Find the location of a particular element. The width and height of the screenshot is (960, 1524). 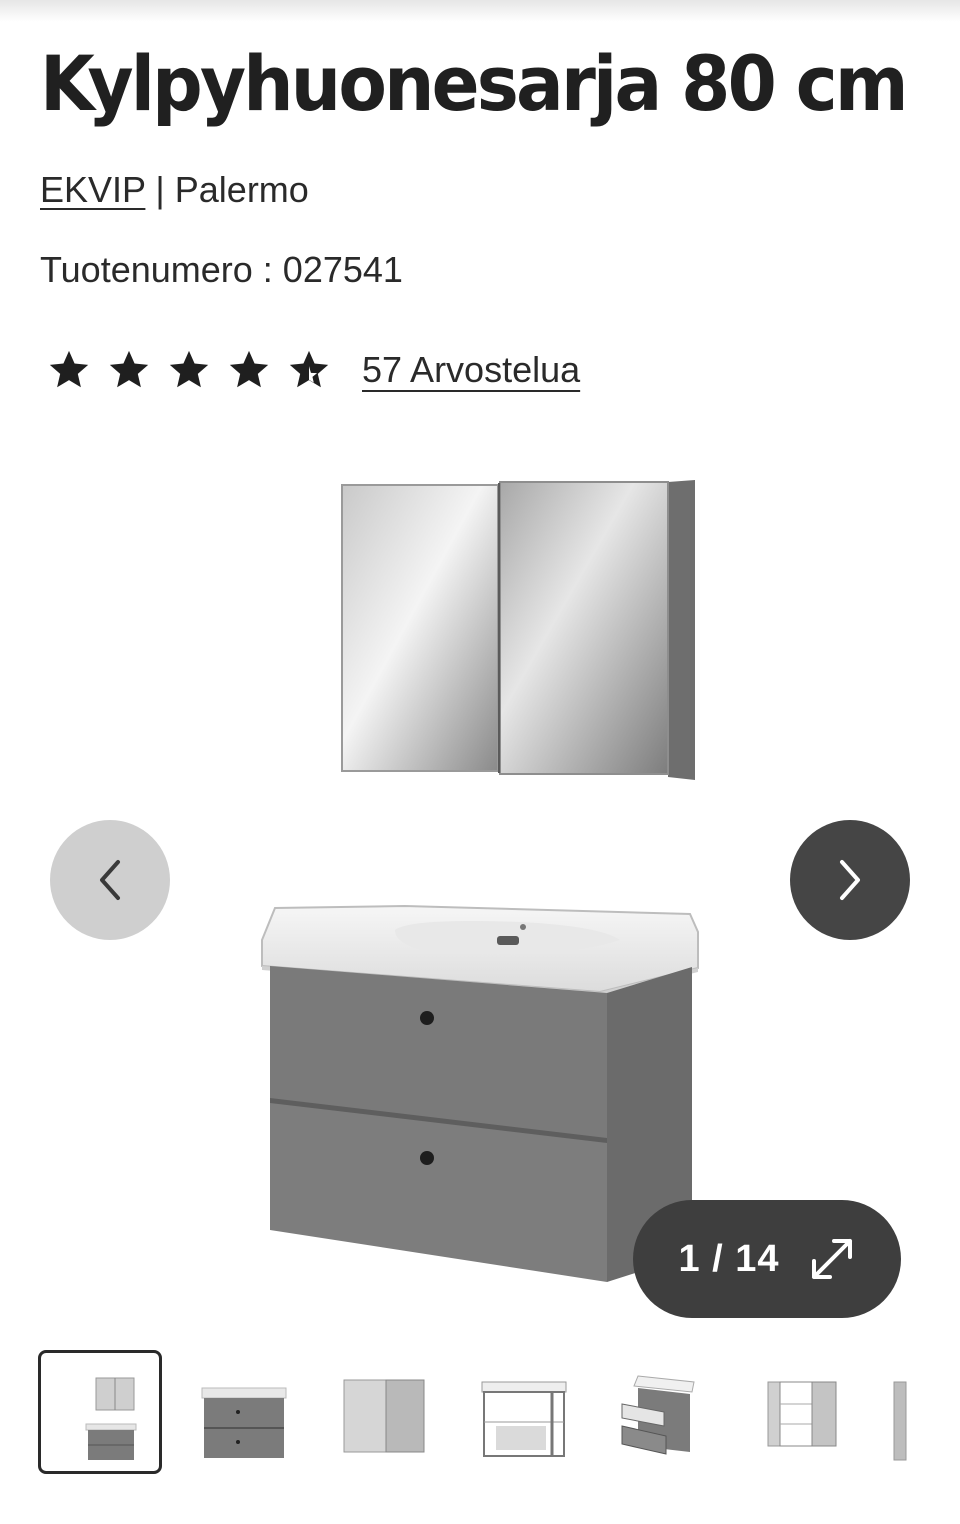

top-shadow is located at coordinates (480, 11).